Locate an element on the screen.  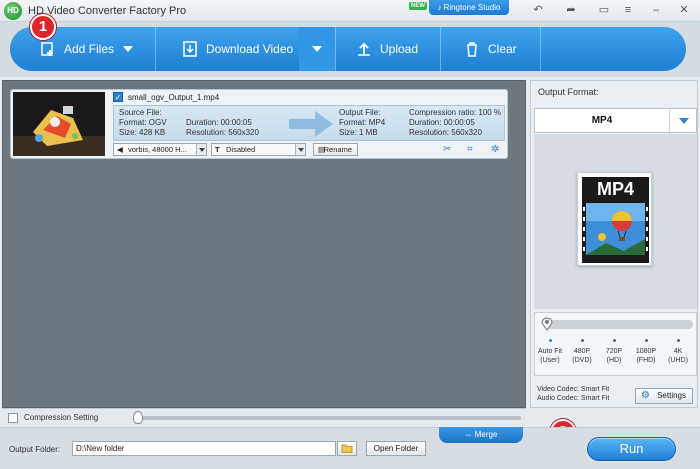
audio-codec: Audio Codec: Smart Fit is located at coordinates (573, 398).